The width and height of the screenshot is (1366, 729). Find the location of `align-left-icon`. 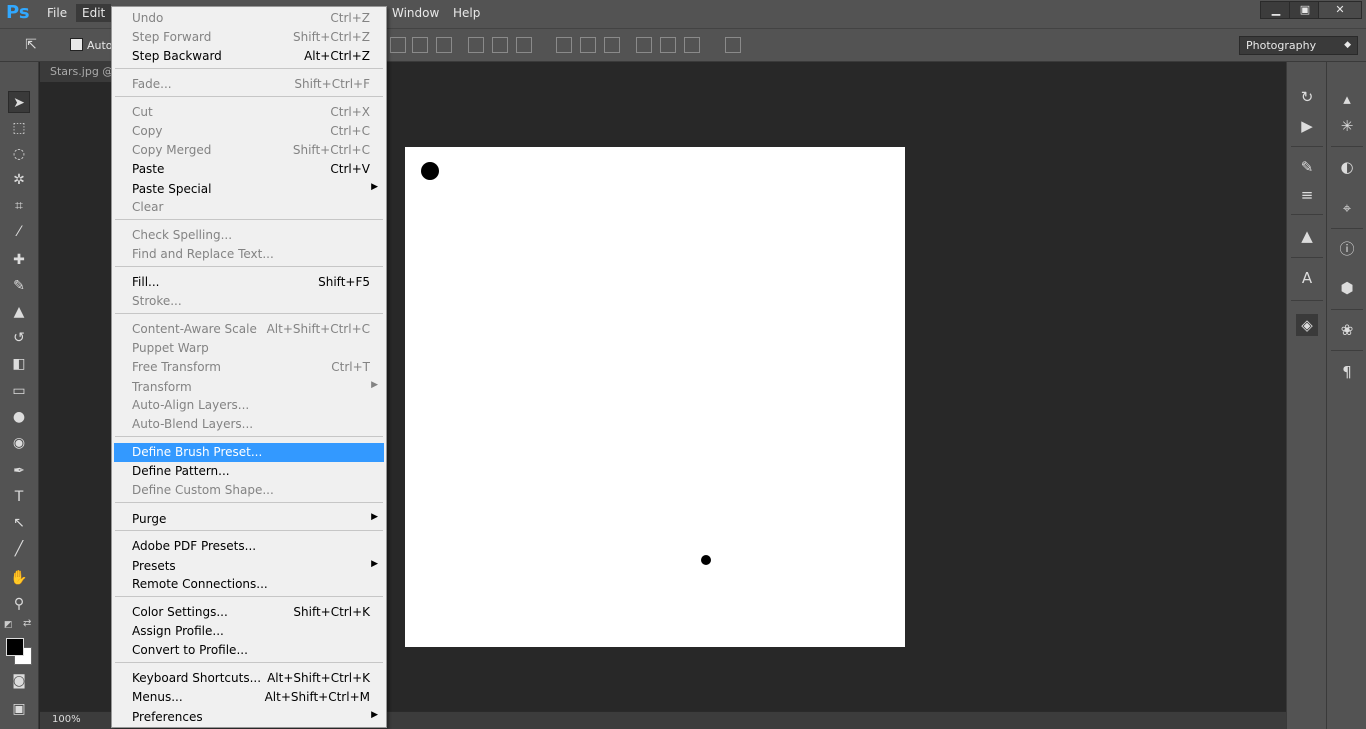

align-left-icon is located at coordinates (476, 45).